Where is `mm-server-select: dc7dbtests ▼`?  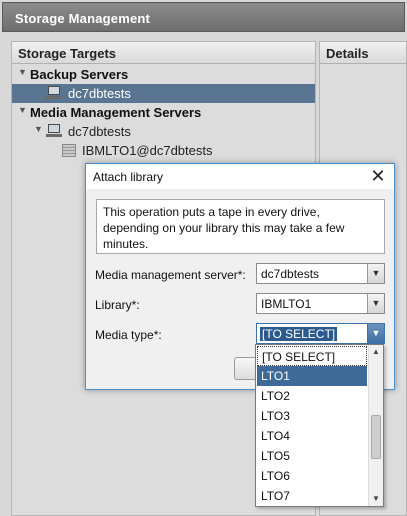
mm-server-select: dc7dbtests ▼ is located at coordinates (320, 273).